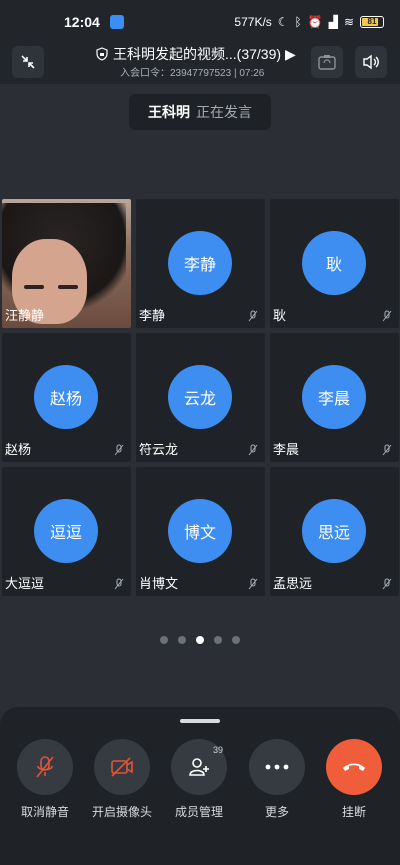 The image size is (400, 865). Describe the element at coordinates (315, 22) in the screenshot. I see `alarm-icon: ⏰` at that location.